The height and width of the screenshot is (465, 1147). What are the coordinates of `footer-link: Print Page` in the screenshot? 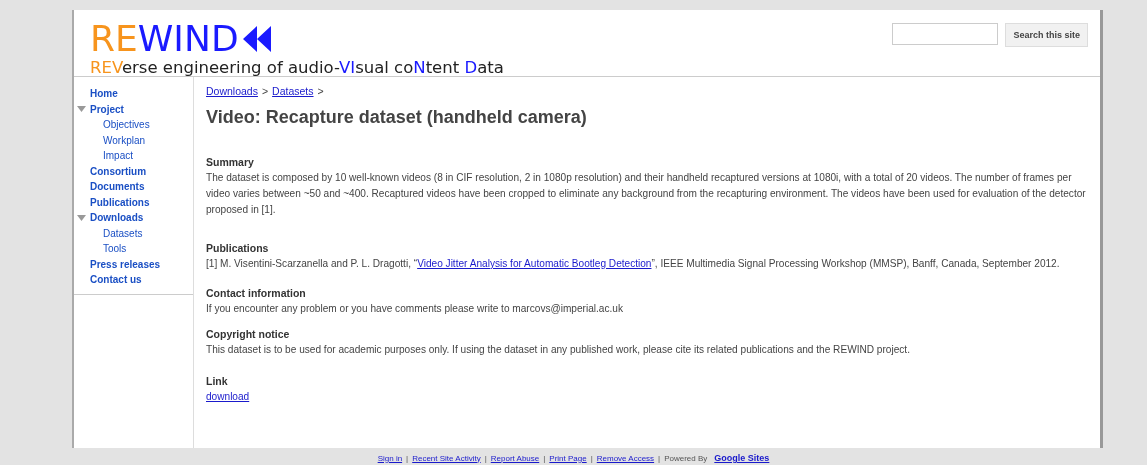 It's located at (568, 458).